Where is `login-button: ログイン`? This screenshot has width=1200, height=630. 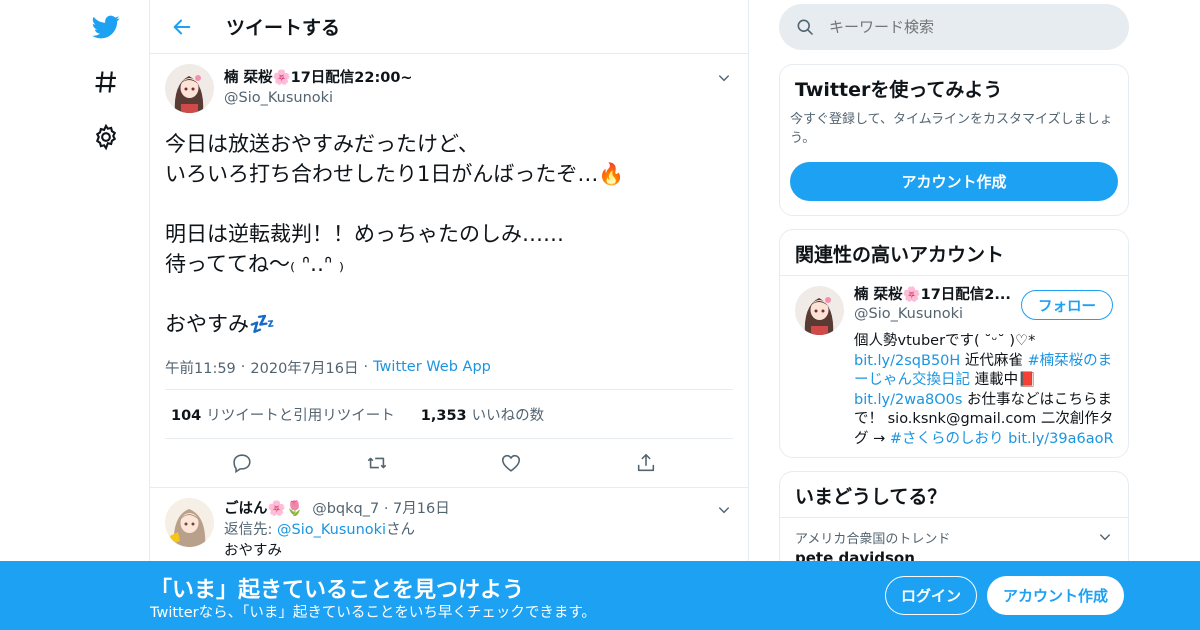 login-button: ログイン is located at coordinates (931, 595).